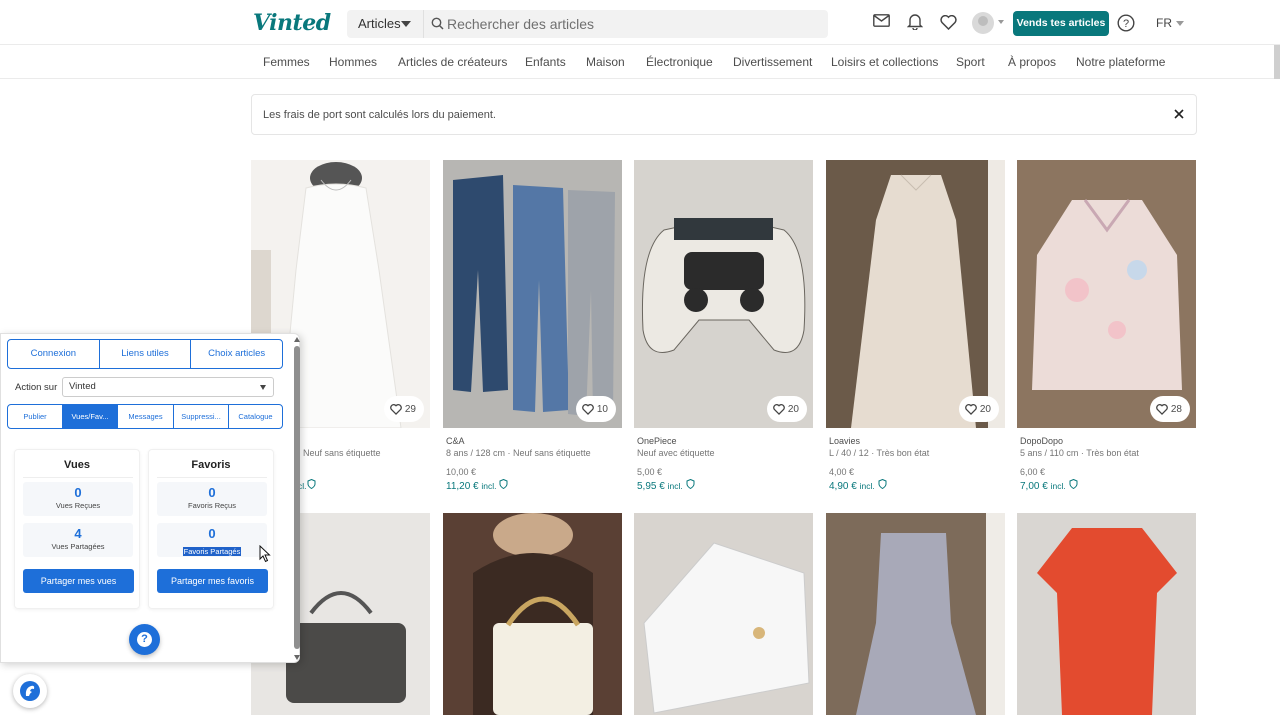 This screenshot has height=720, width=1280. Describe the element at coordinates (632, 24) in the screenshot. I see `search-input` at that location.